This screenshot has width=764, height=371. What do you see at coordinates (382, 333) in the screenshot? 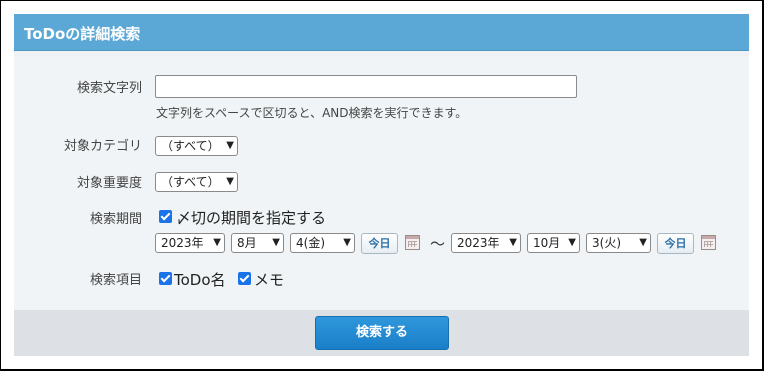
I see `search-button: 検索する` at bounding box center [382, 333].